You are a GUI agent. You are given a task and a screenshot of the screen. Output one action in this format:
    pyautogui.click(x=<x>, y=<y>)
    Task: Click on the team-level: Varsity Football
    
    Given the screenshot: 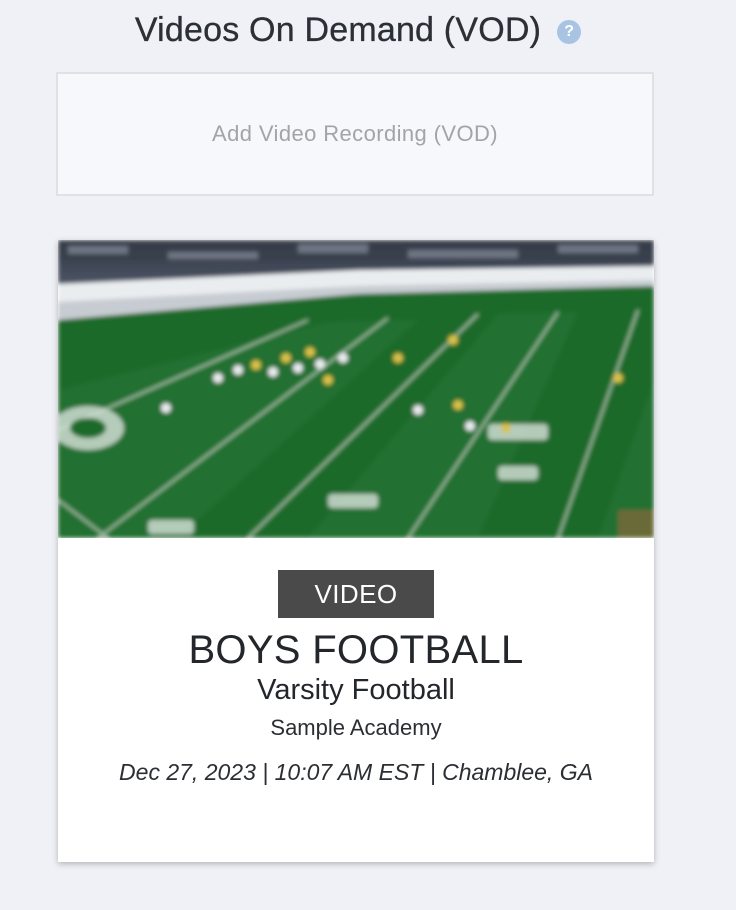 What is the action you would take?
    pyautogui.click(x=356, y=690)
    